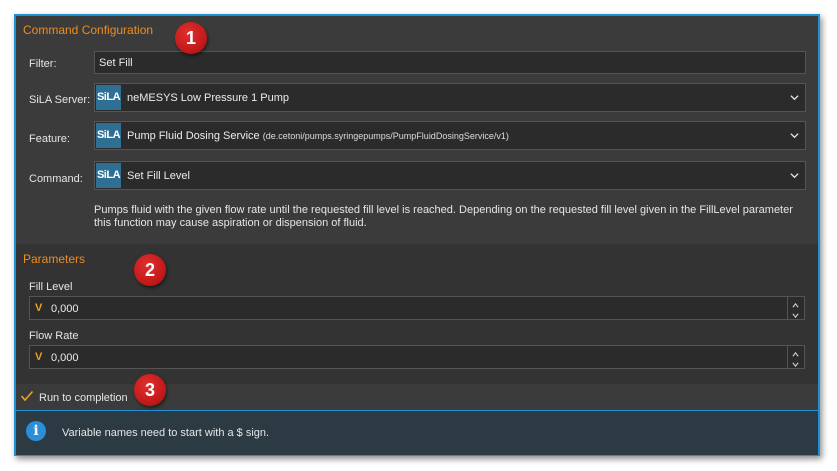  I want to click on callout-badge-3: 3, so click(150, 390).